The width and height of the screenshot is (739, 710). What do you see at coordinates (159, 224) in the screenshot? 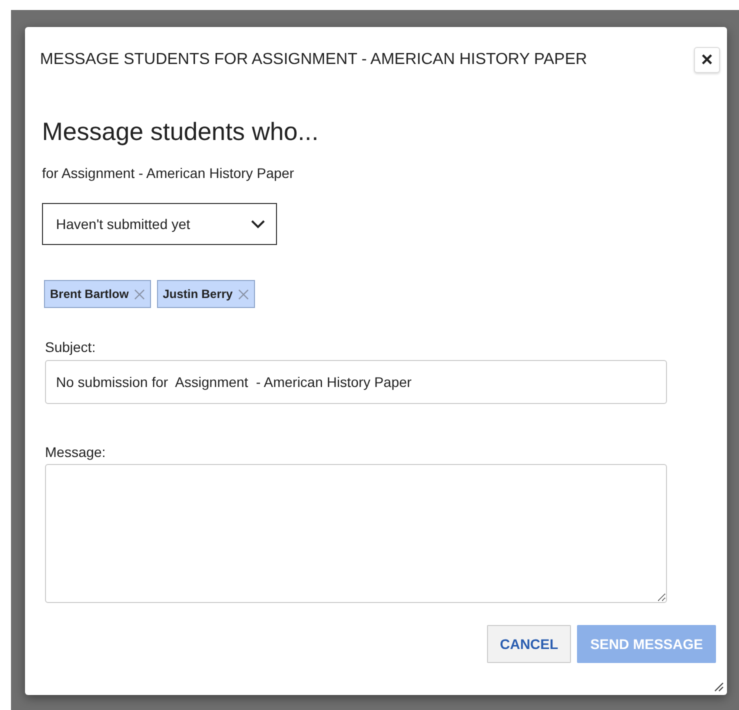
I see `filter-dropdown: Haven't submitted yet` at bounding box center [159, 224].